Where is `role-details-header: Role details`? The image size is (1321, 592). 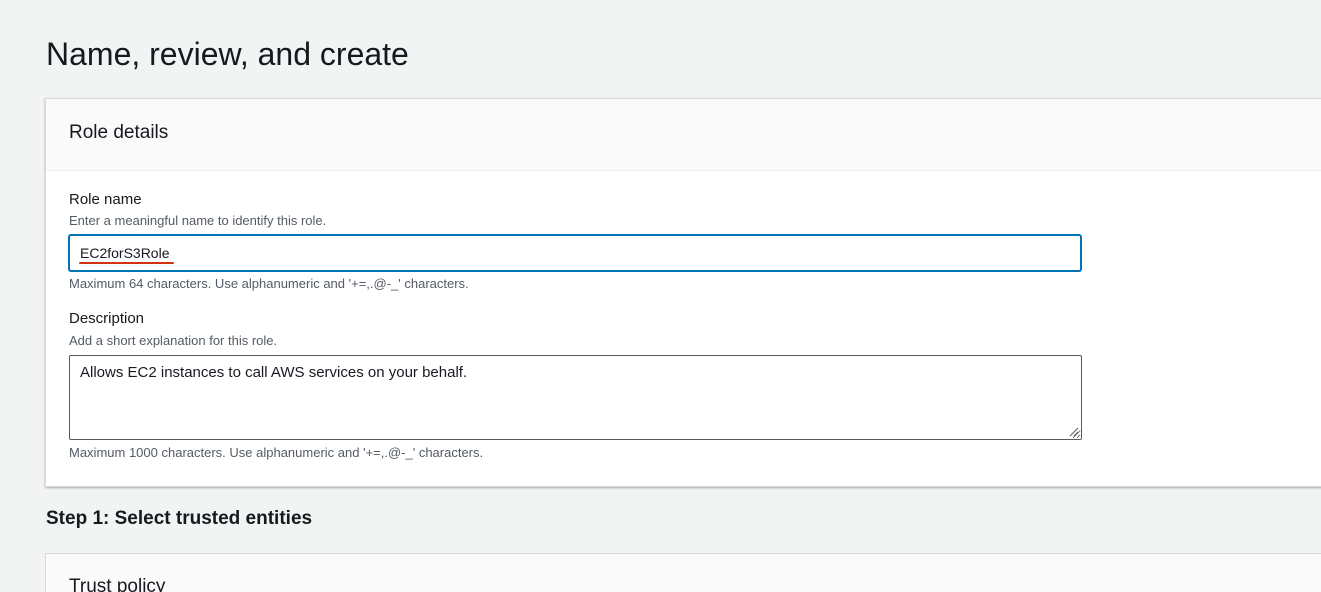
role-details-header: Role details is located at coordinates (683, 135).